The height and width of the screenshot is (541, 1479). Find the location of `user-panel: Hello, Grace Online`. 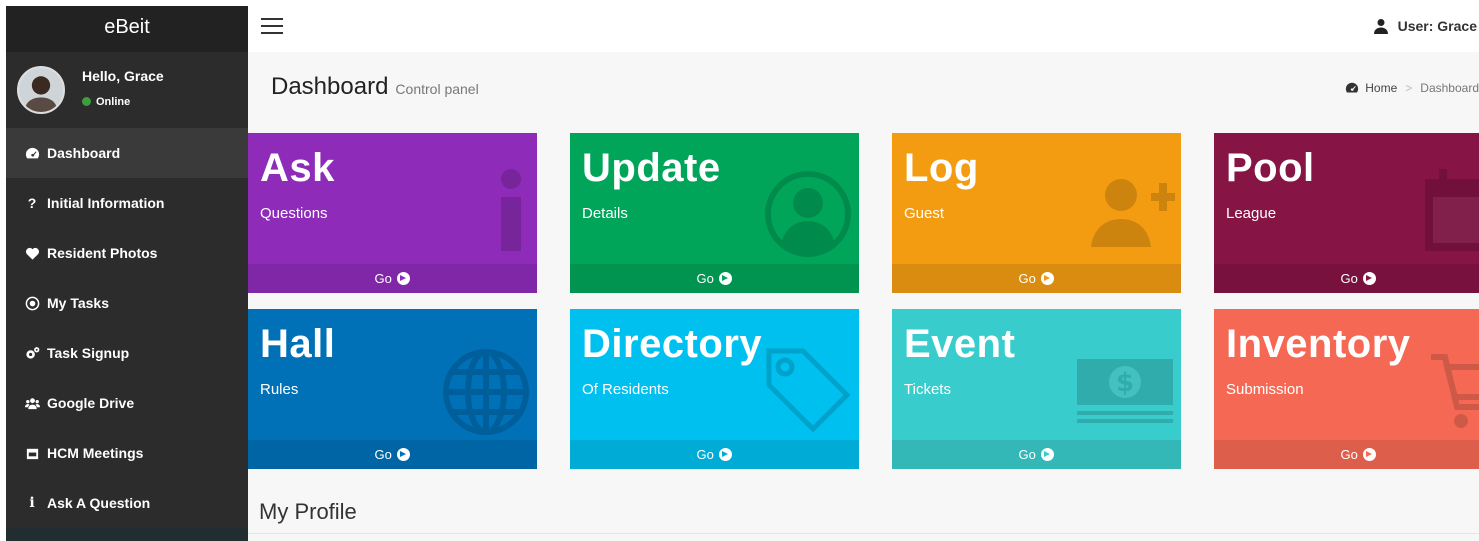

user-panel: Hello, Grace Online is located at coordinates (127, 90).